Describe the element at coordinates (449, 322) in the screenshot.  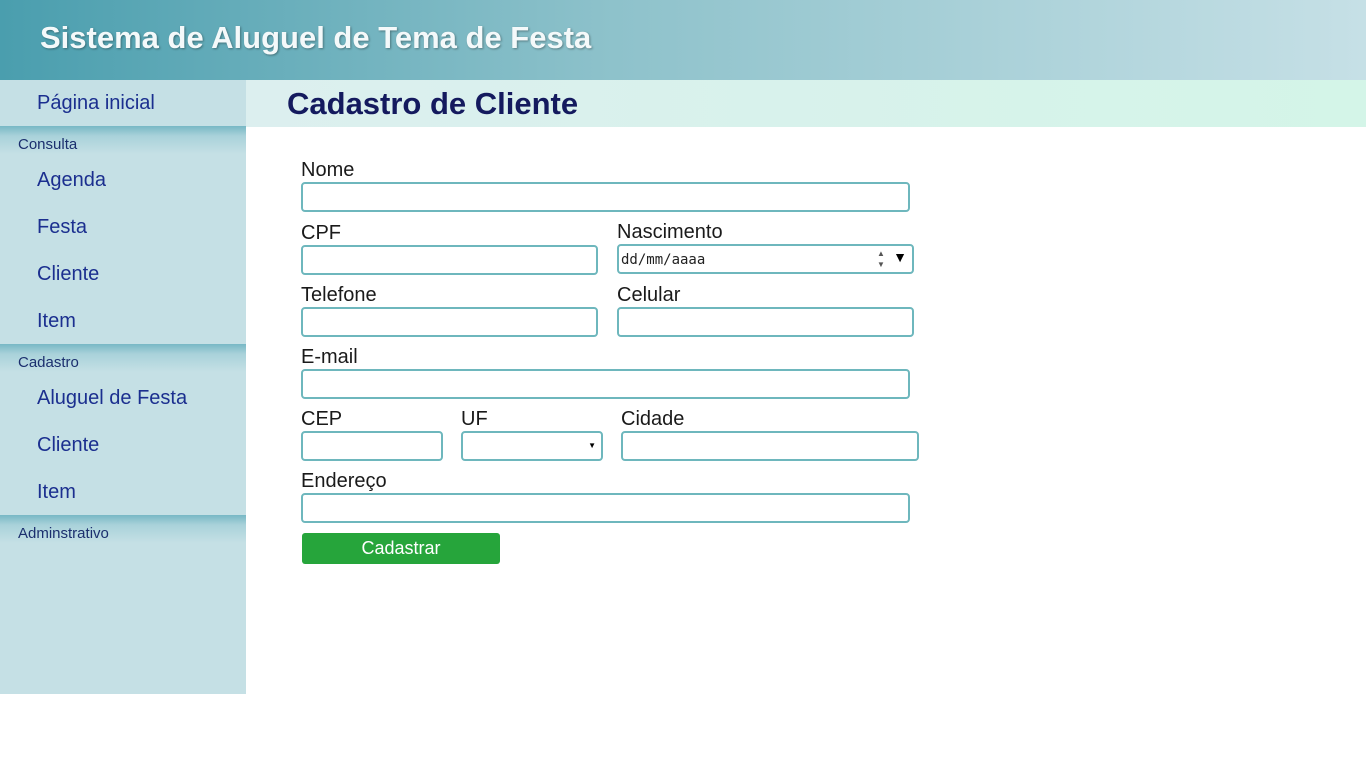
I see `telefone-field` at that location.